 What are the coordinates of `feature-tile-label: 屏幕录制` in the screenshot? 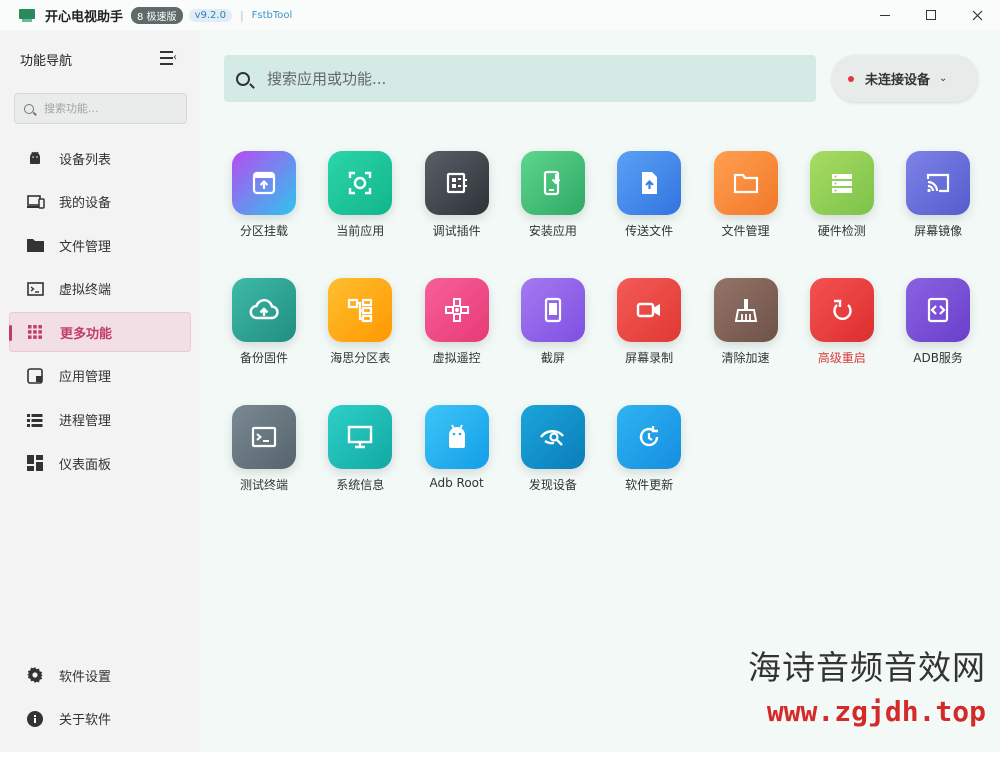 It's located at (649, 358).